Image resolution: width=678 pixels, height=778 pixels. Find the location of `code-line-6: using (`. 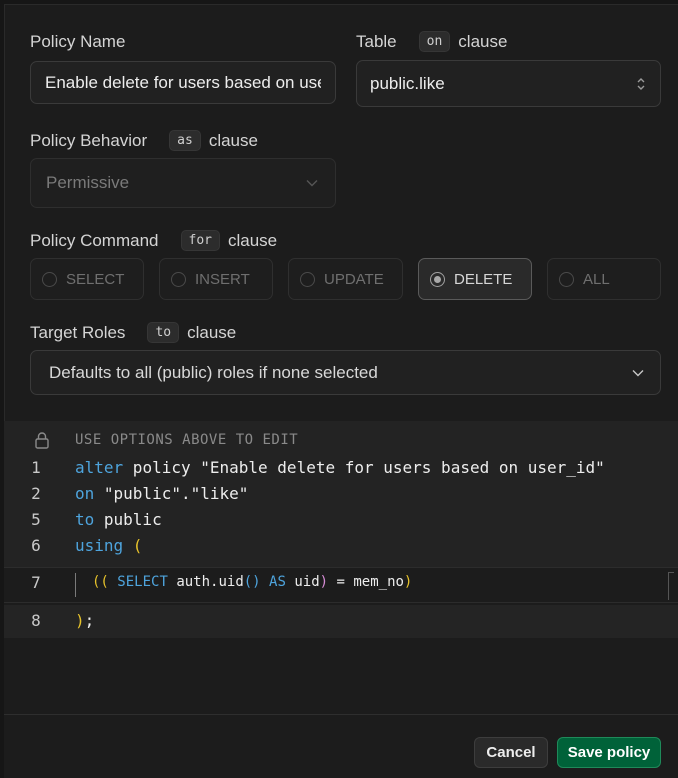

code-line-6: using ( is located at coordinates (108, 545).